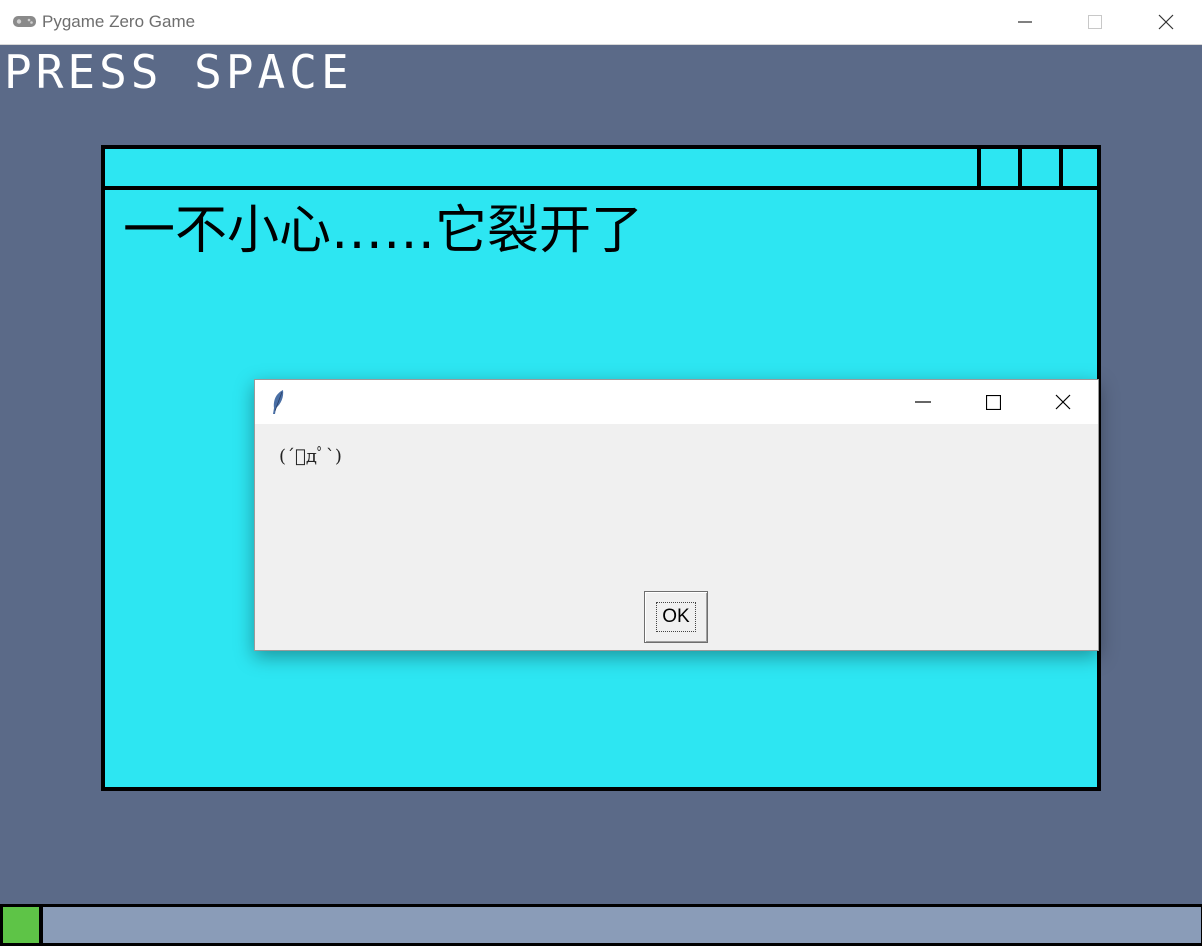 The width and height of the screenshot is (1202, 946). I want to click on dialog-maximize-button, so click(993, 402).